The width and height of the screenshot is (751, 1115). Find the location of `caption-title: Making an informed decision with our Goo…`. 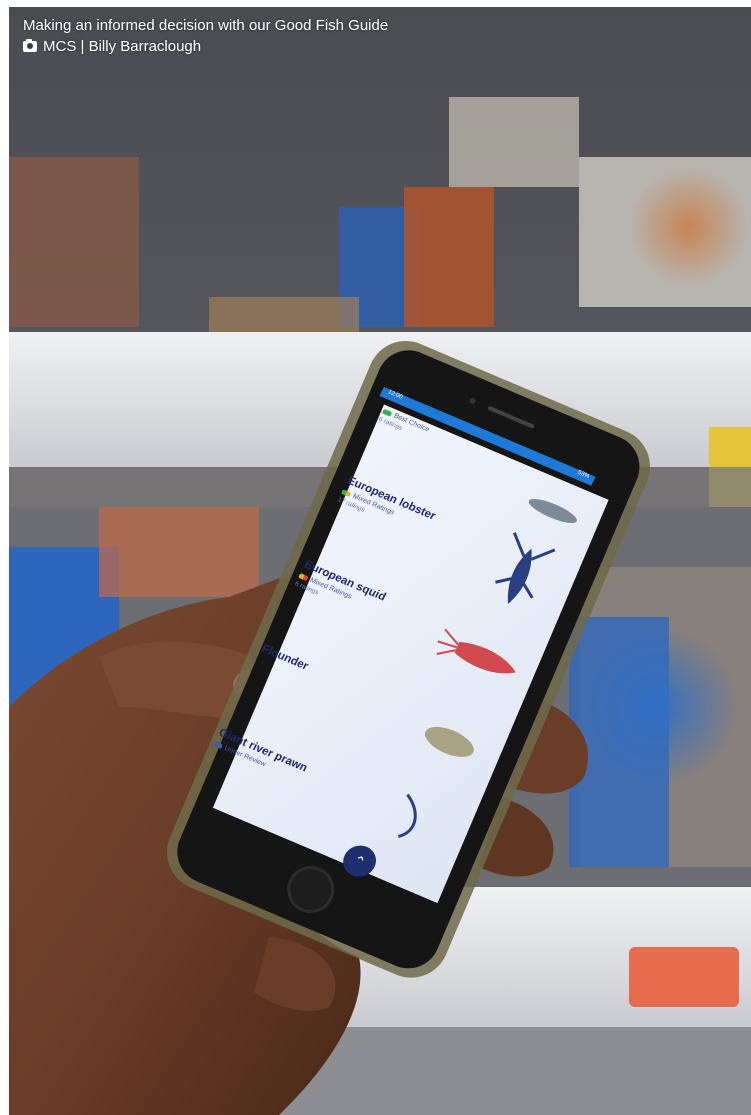

caption-title: Making an informed decision with our Goo… is located at coordinates (206, 25).